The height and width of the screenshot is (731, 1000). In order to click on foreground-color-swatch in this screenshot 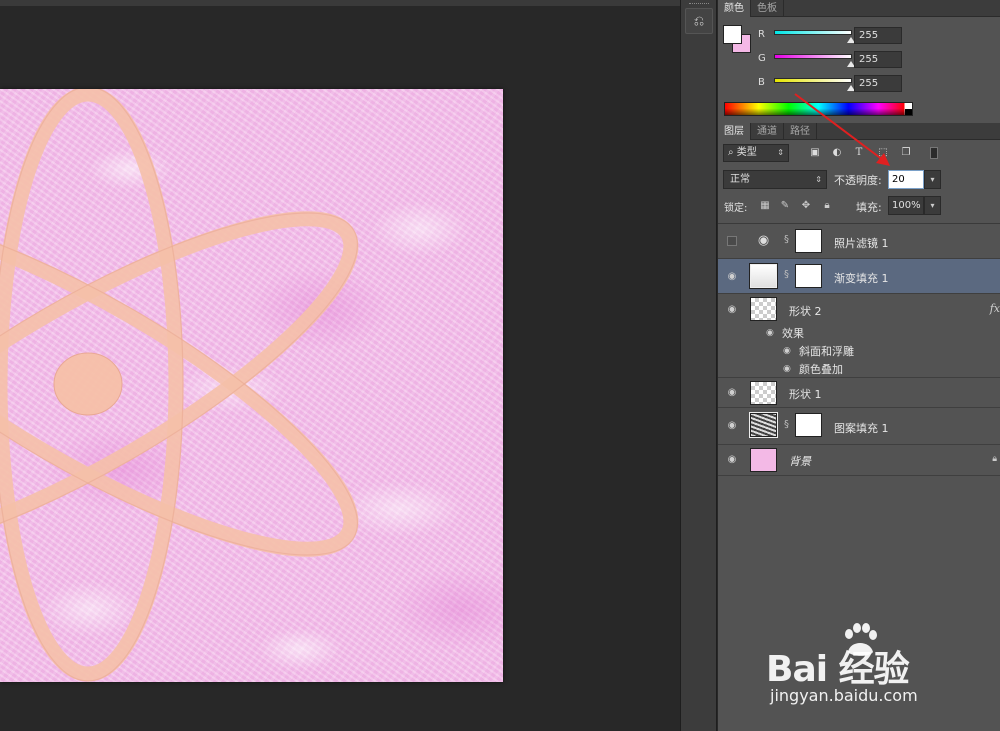, I will do `click(732, 34)`.